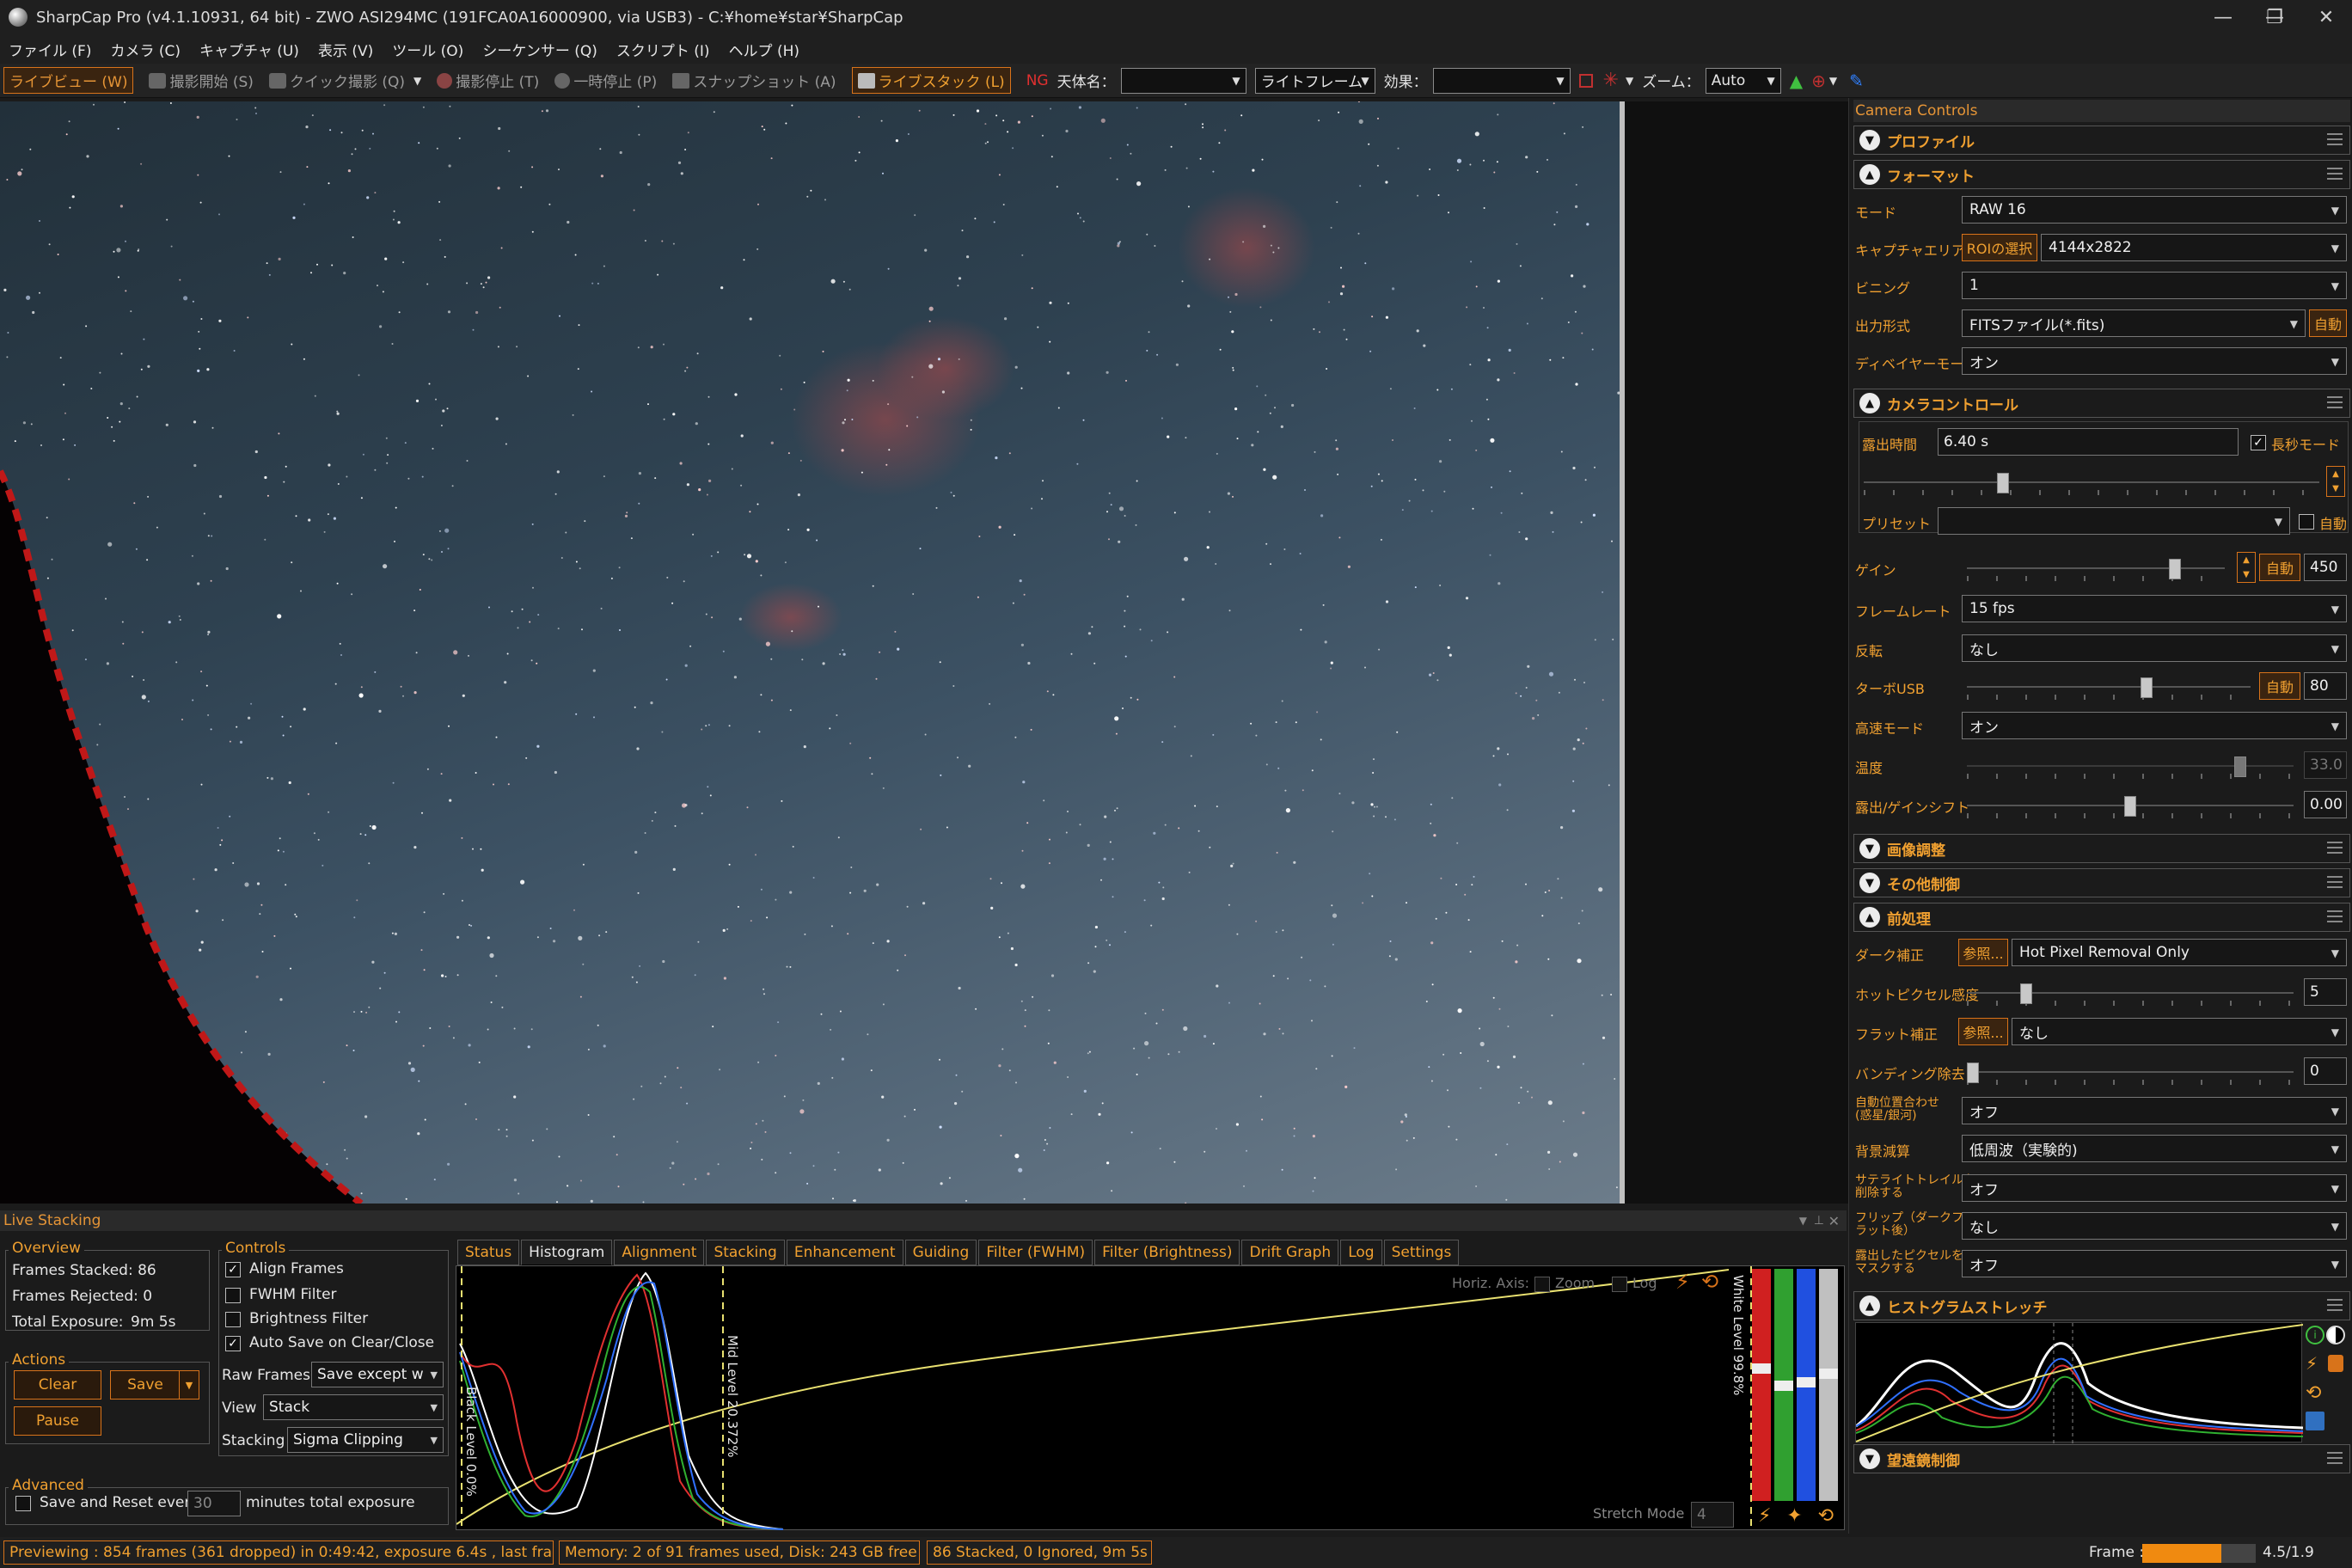  Describe the element at coordinates (2174, 569) in the screenshot. I see `gain-slider-thumb` at that location.